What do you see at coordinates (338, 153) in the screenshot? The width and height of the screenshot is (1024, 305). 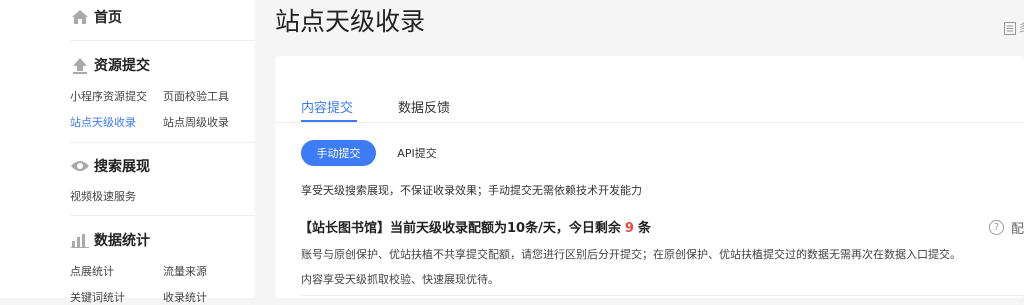 I see `manual-submit-button: 手动提交` at bounding box center [338, 153].